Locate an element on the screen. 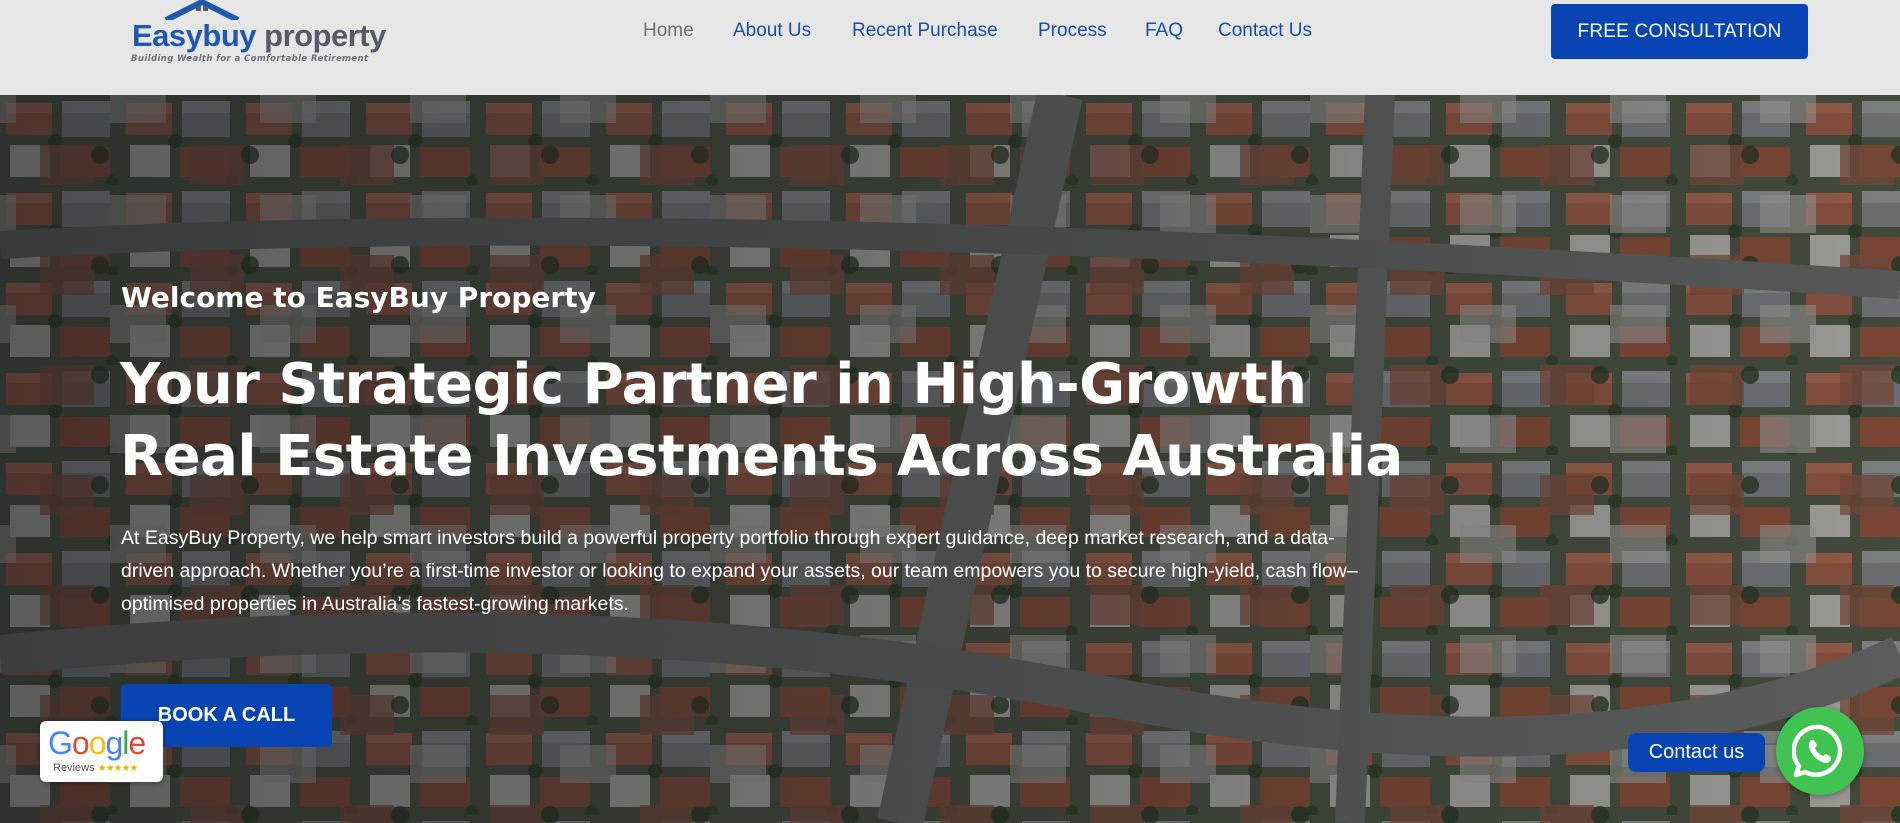 This screenshot has height=823, width=1900. google-reviews-badge: Google Reviews ★★★★★ is located at coordinates (101, 751).